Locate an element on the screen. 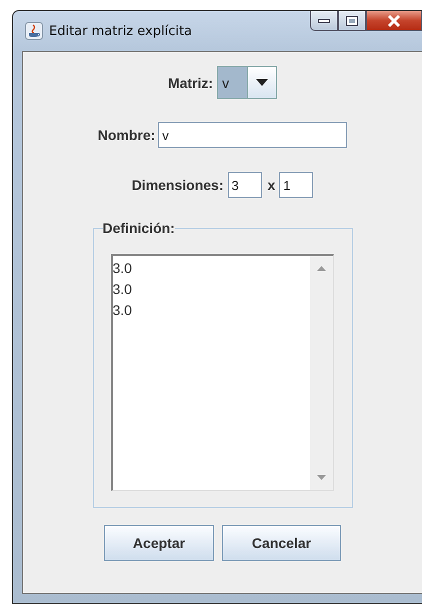 Image resolution: width=422 pixels, height=604 pixels. cancel-button: Cancelar is located at coordinates (281, 543).